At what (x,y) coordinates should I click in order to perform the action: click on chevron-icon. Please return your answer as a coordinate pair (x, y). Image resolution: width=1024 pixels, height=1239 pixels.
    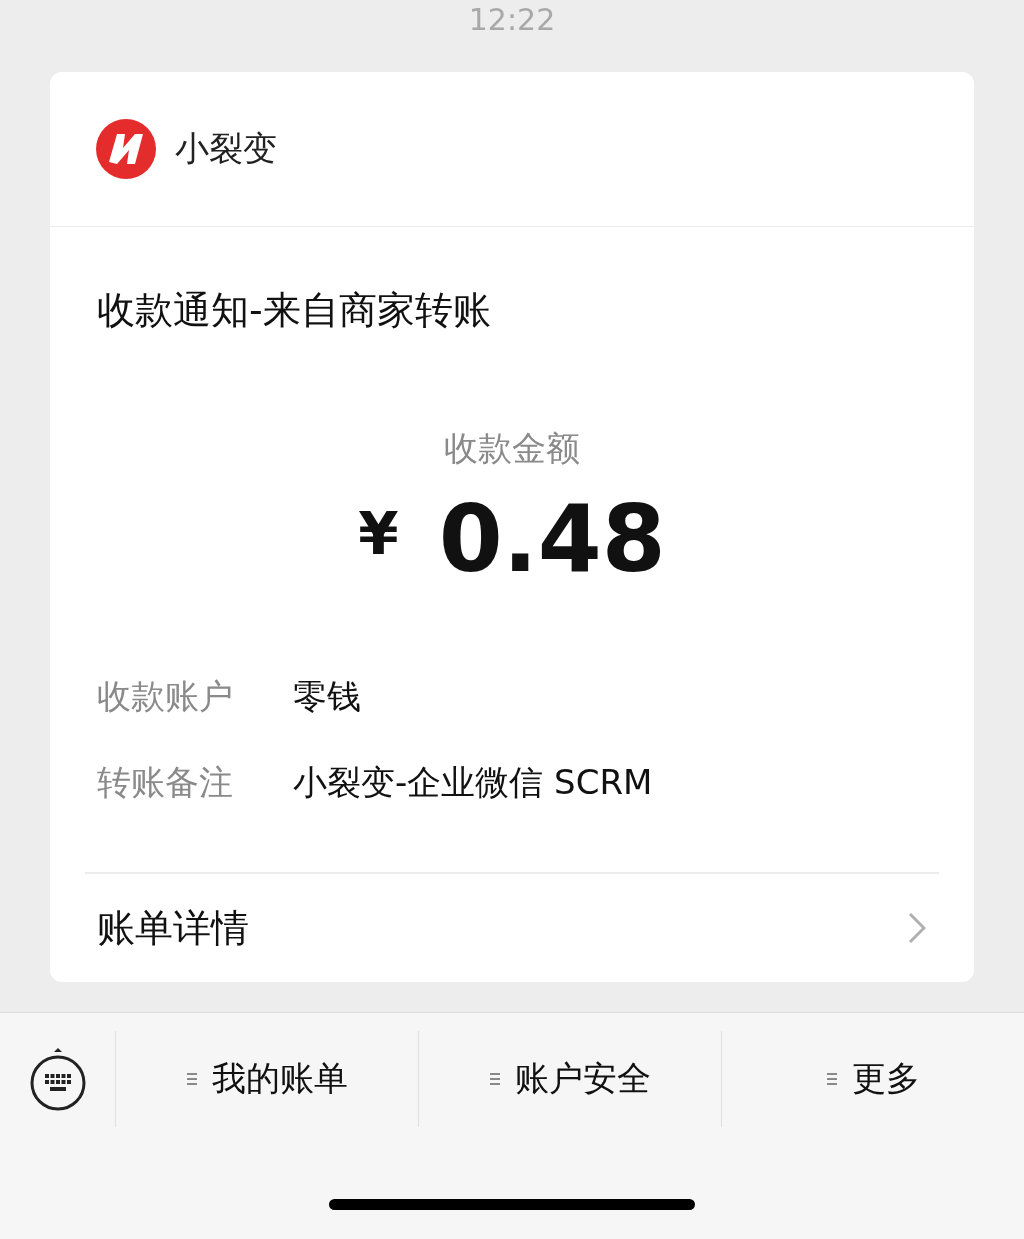
    Looking at the image, I should click on (917, 928).